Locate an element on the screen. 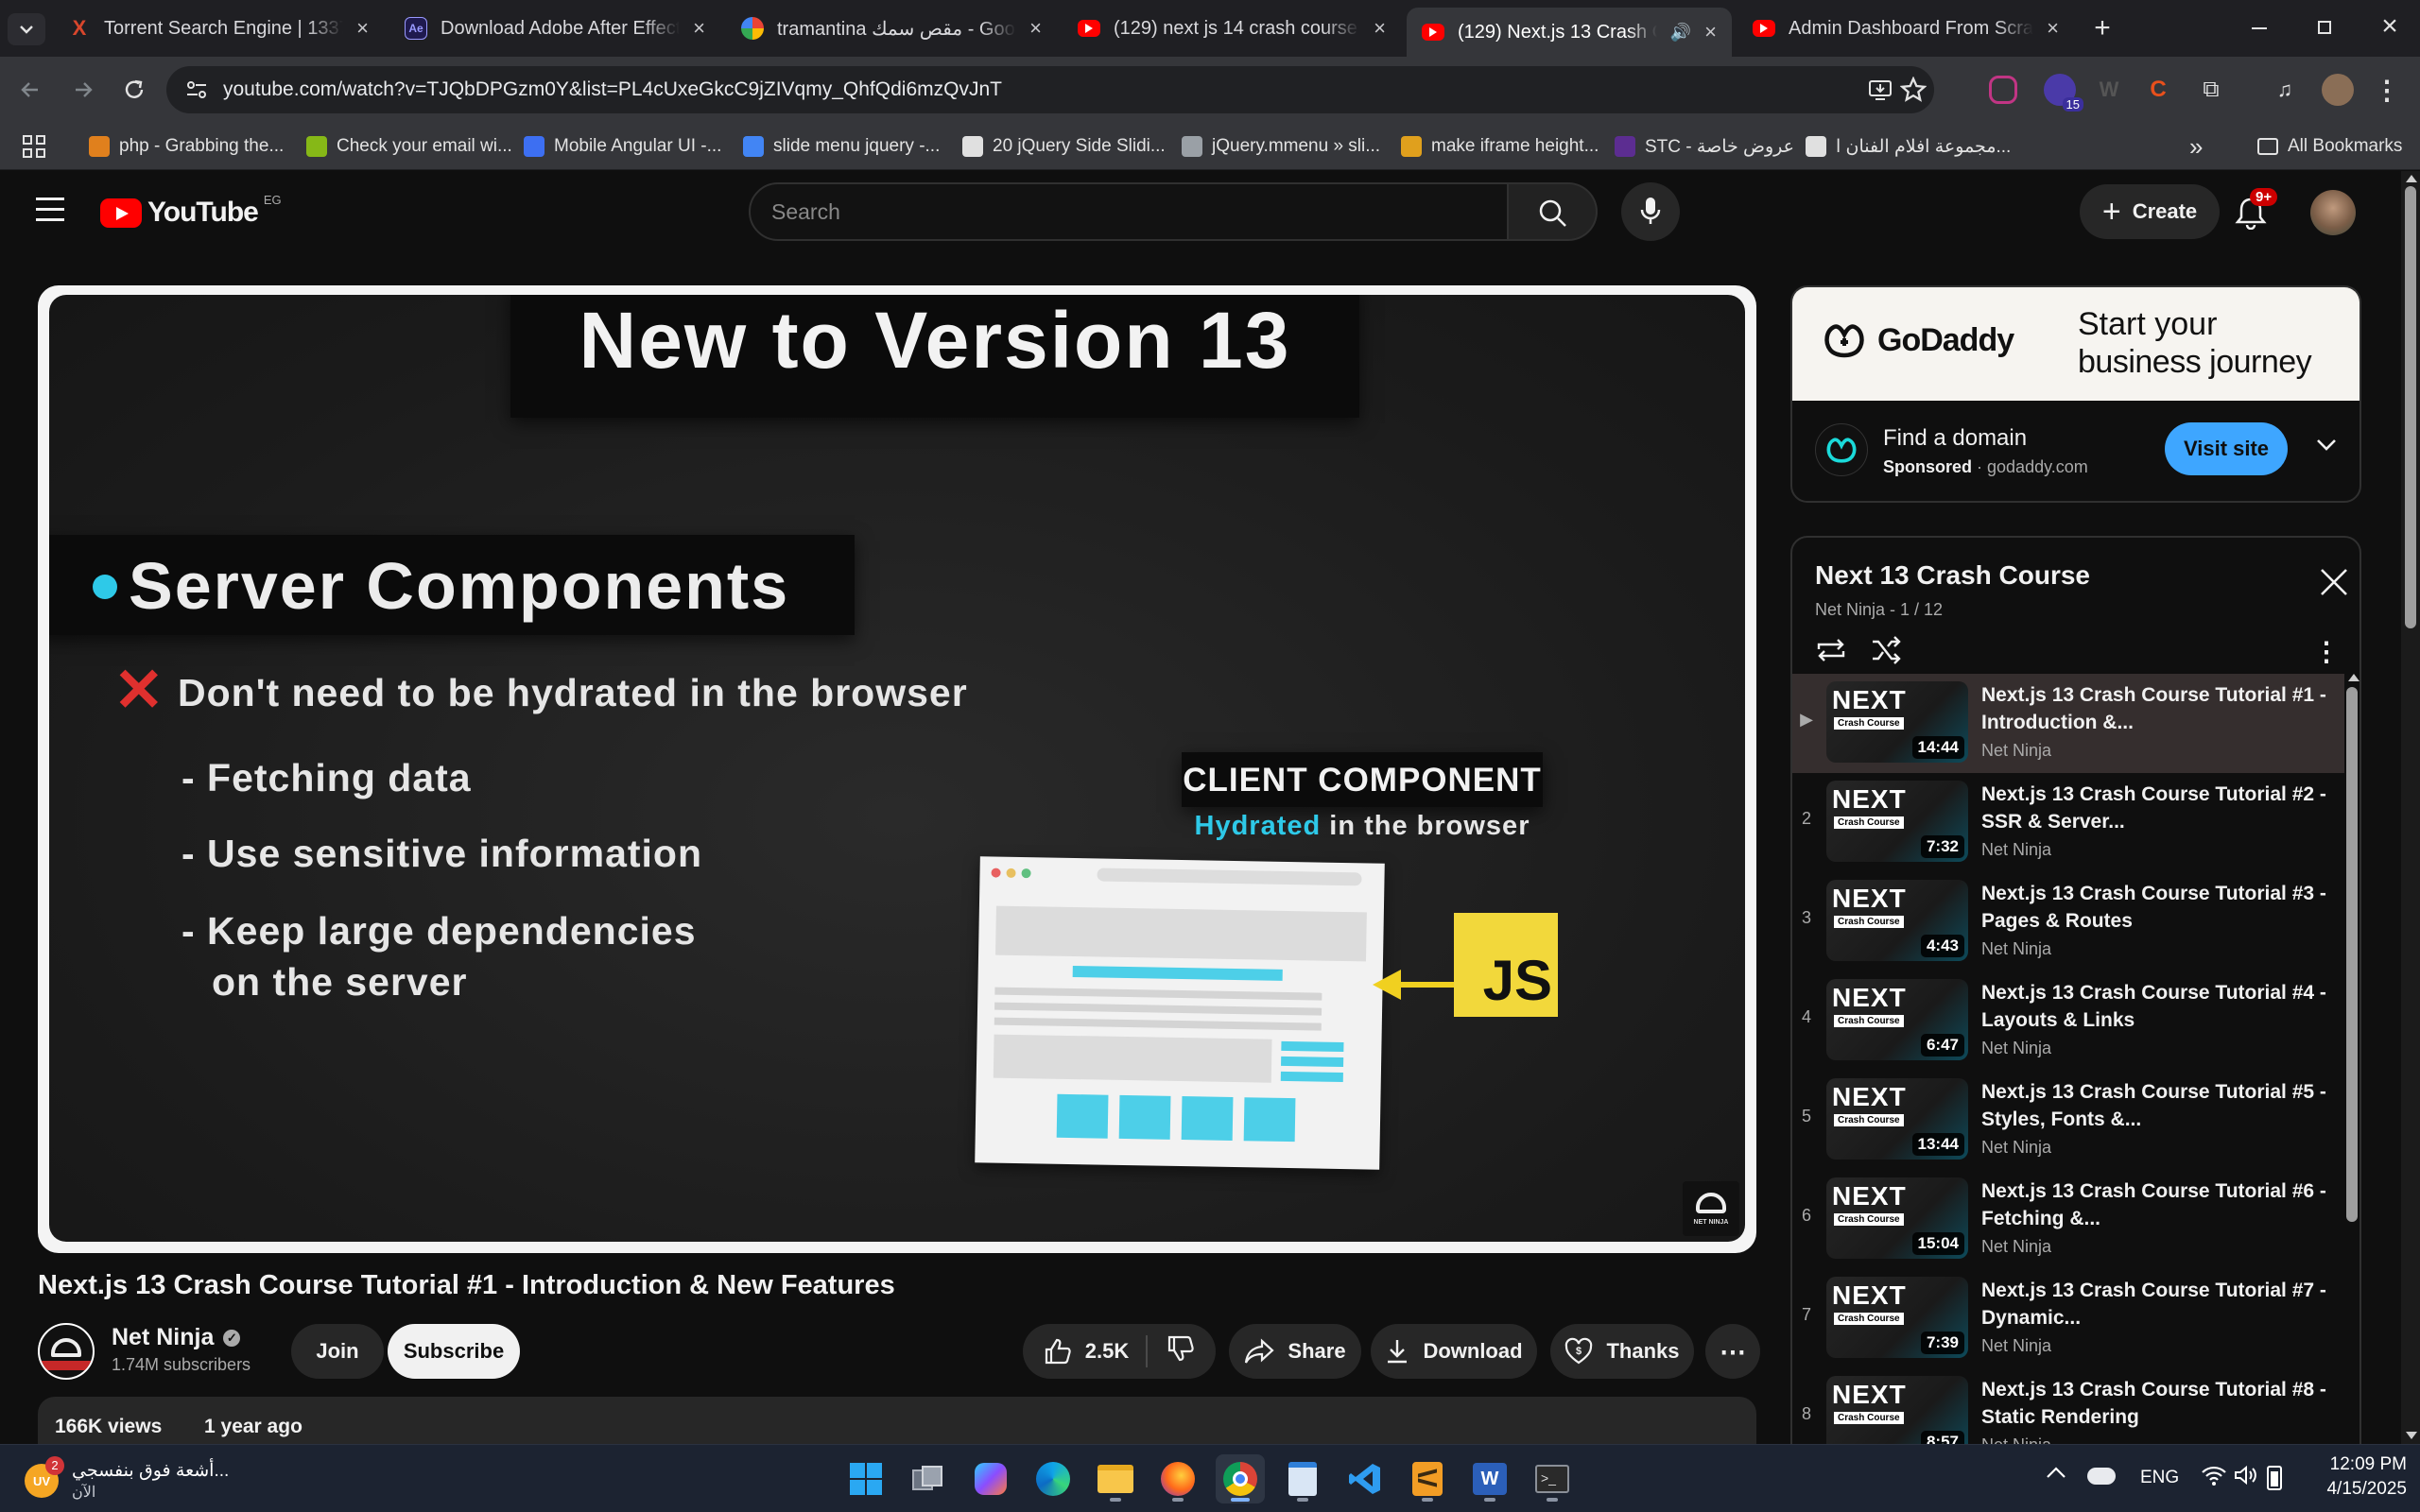 Image resolution: width=2420 pixels, height=1512 pixels. hamburger-menu-icon is located at coordinates (50, 210).